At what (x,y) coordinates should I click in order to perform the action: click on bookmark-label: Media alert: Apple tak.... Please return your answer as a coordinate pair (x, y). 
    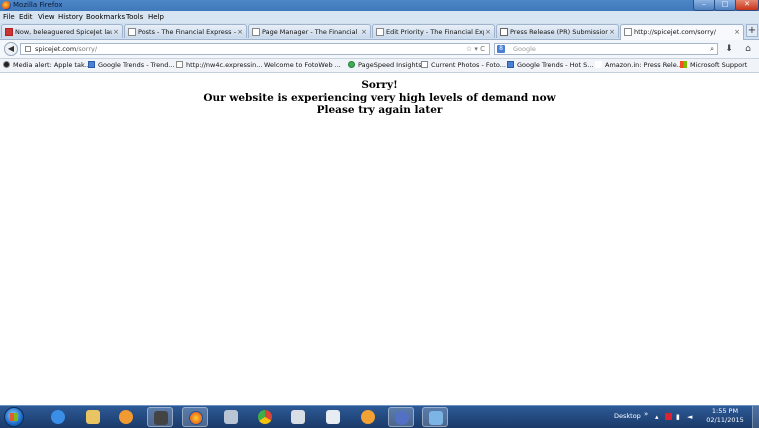
    Looking at the image, I should click on (52, 65).